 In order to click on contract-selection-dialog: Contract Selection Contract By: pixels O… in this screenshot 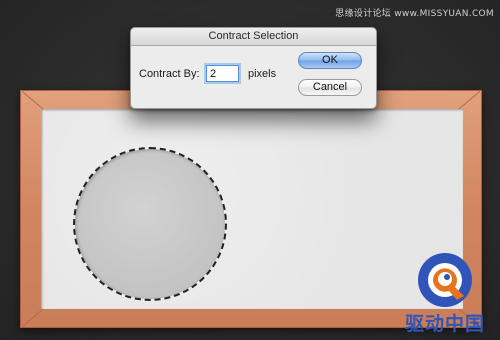, I will do `click(253, 68)`.